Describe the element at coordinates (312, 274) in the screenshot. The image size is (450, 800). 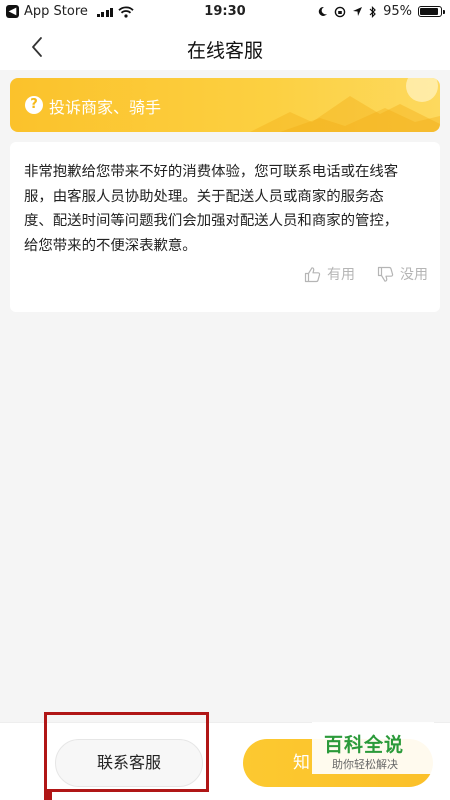
I see `thumbs-up-icon` at that location.